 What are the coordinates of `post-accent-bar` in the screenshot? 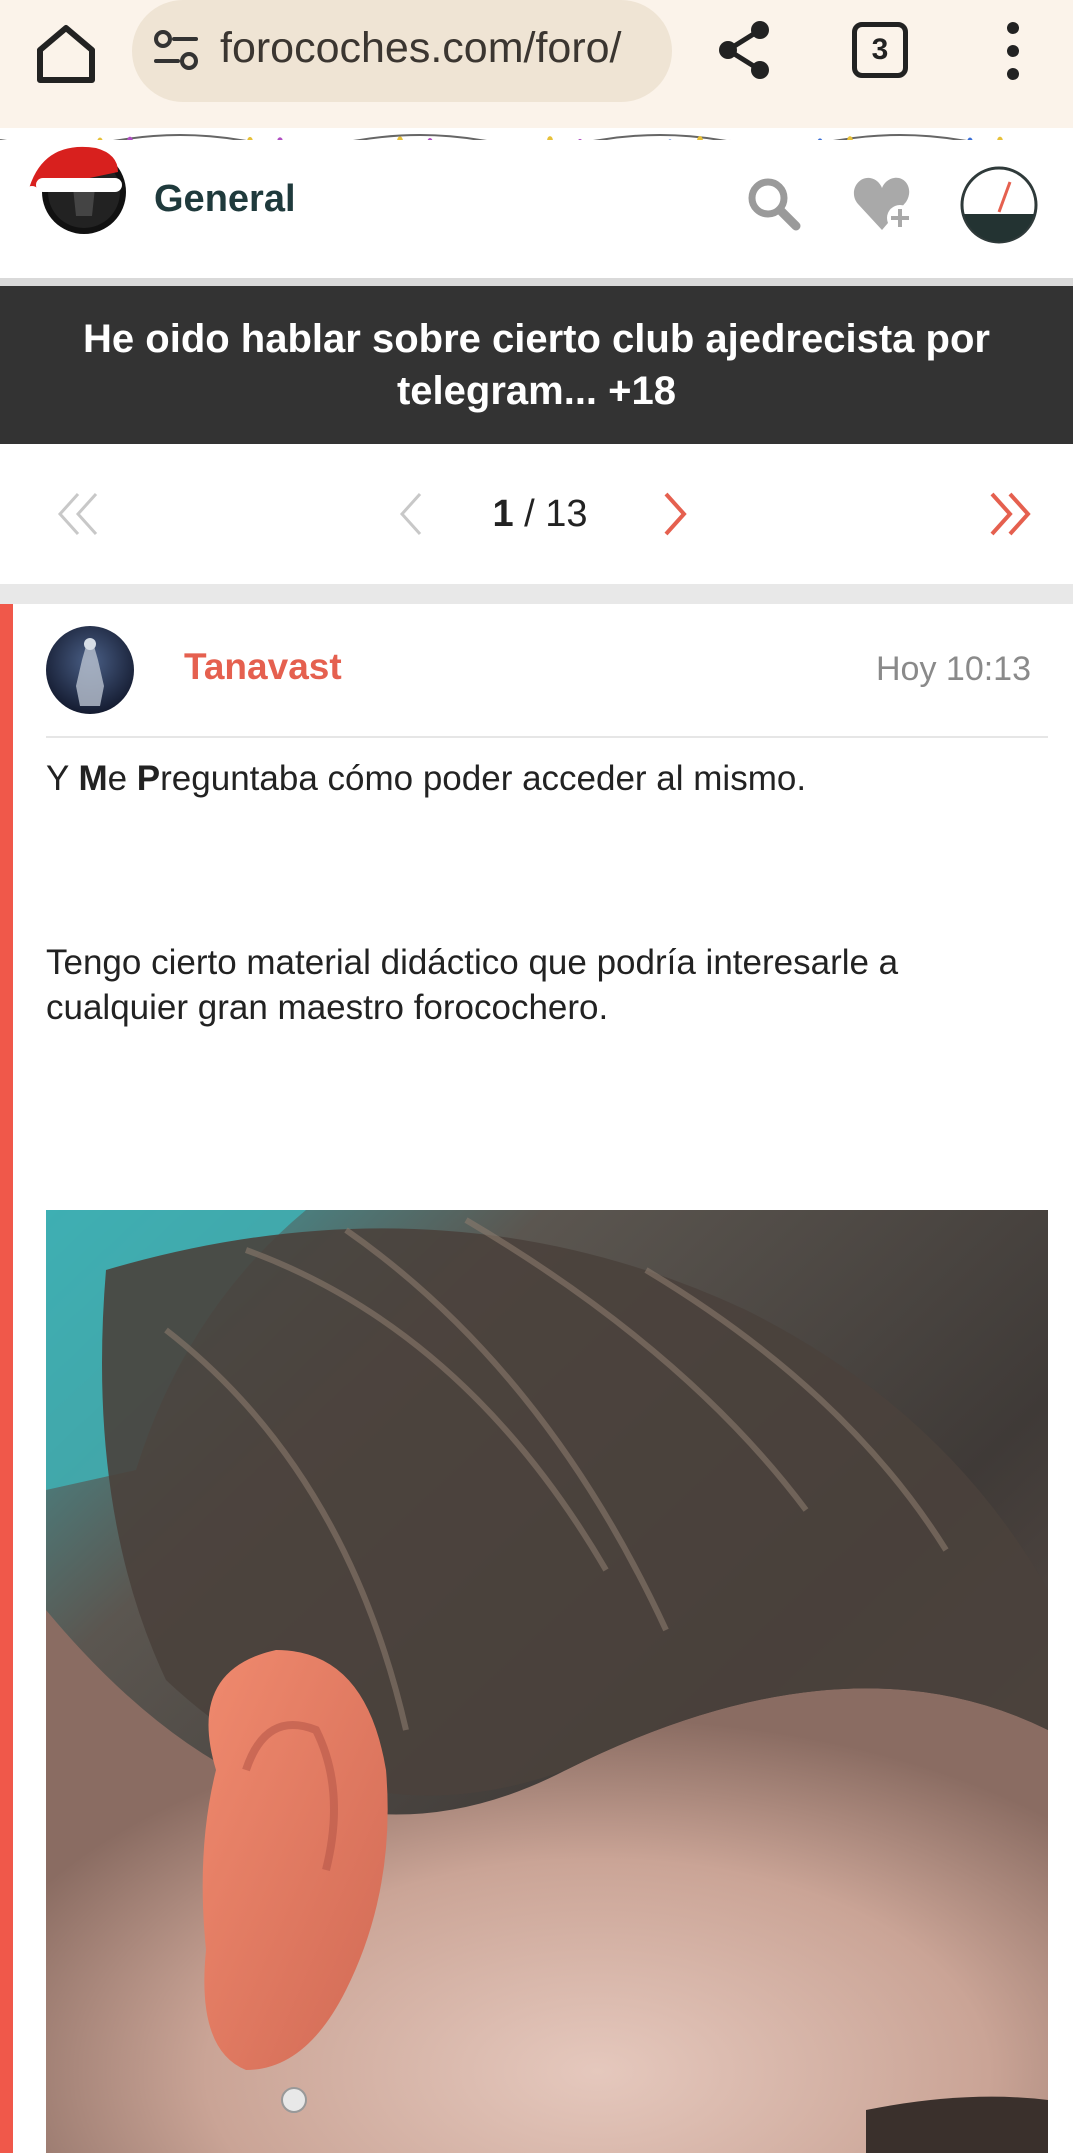 It's located at (6, 1378).